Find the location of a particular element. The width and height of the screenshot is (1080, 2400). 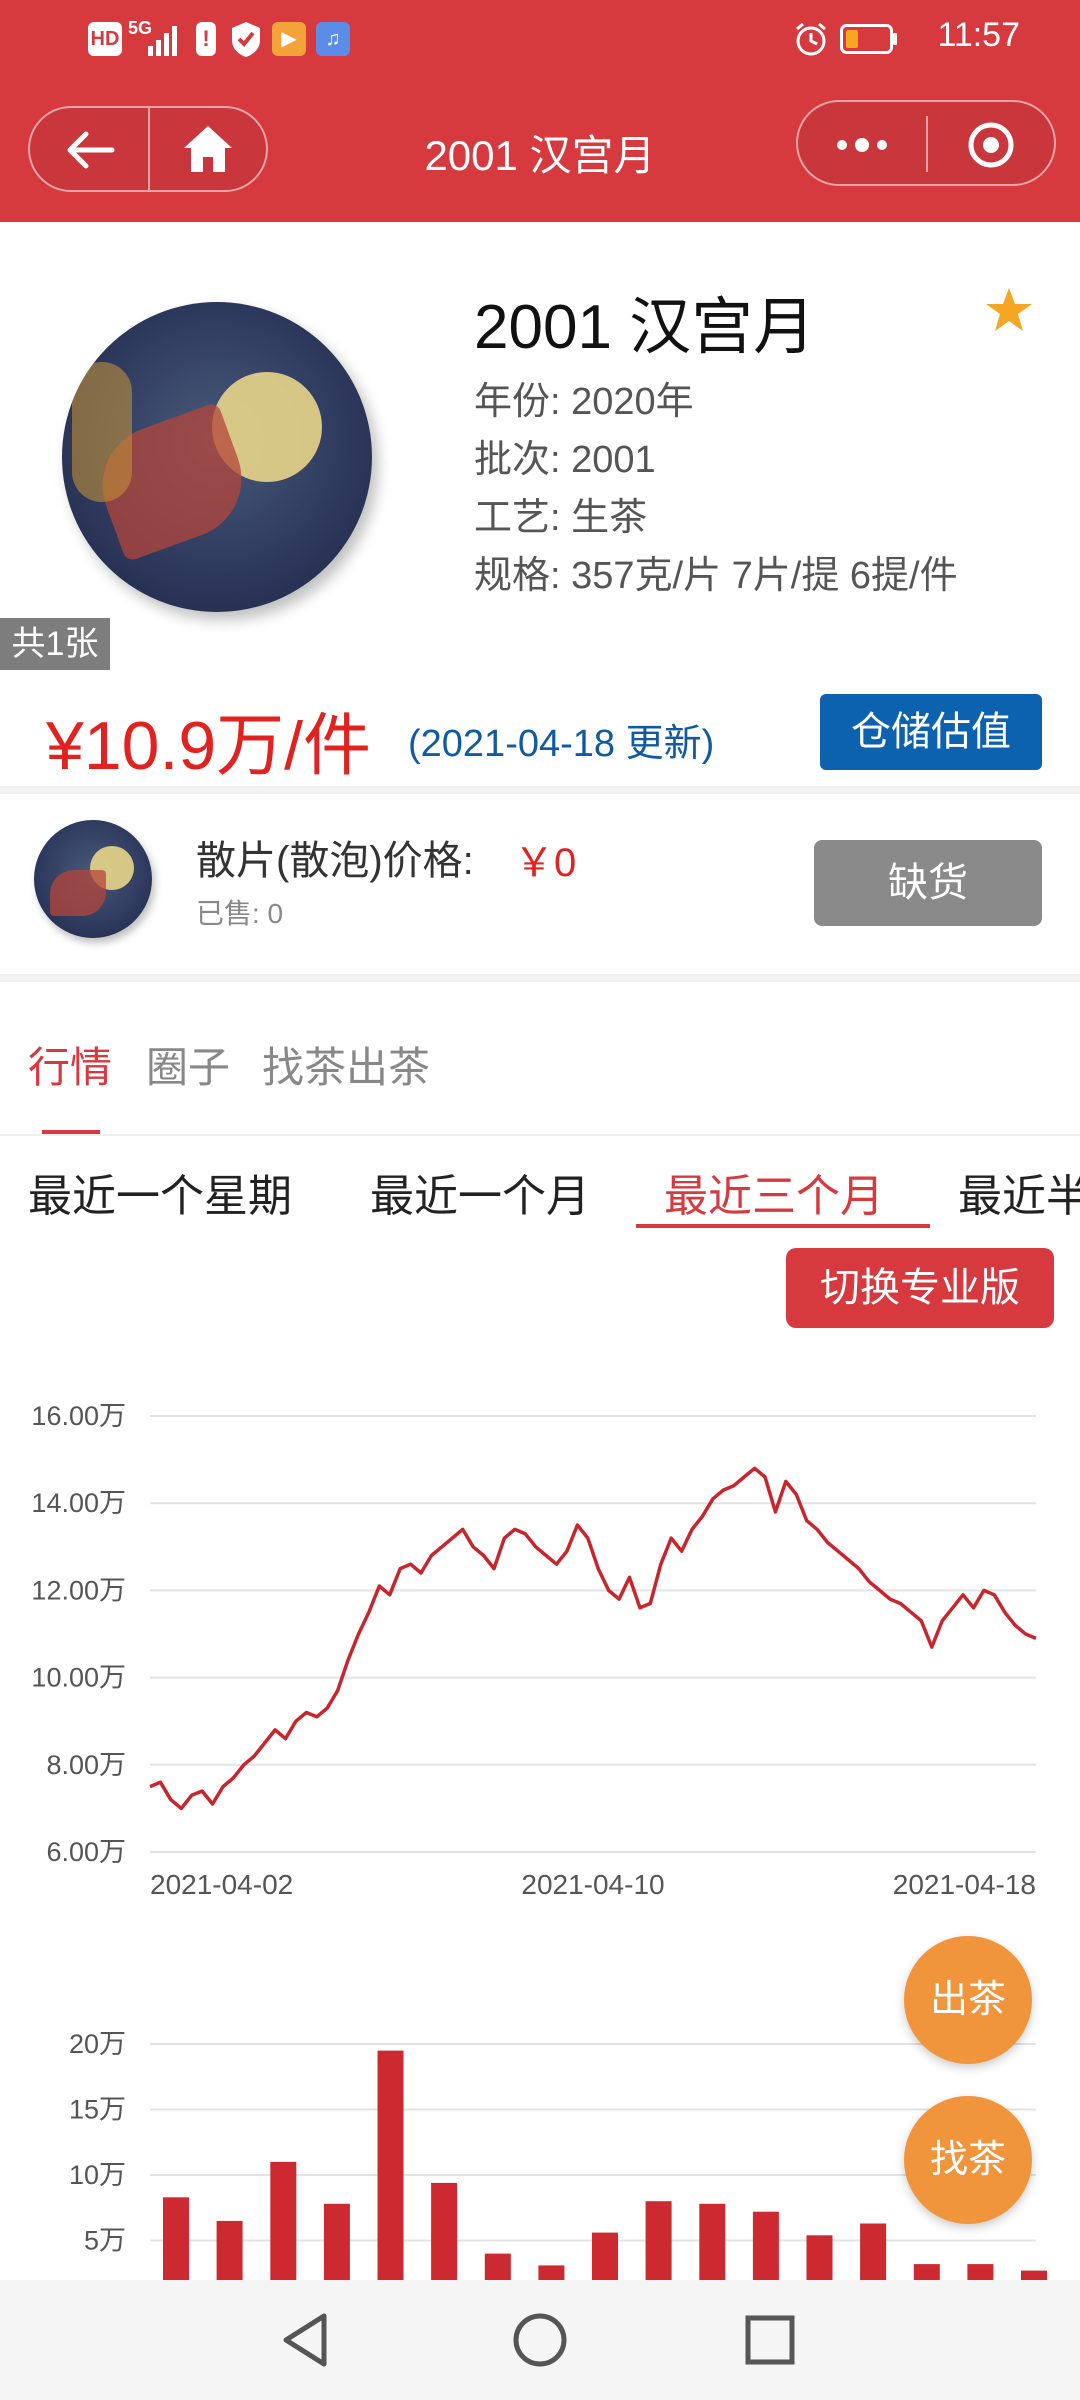

x-tick-label: 2021-04-18 is located at coordinates (964, 1884).